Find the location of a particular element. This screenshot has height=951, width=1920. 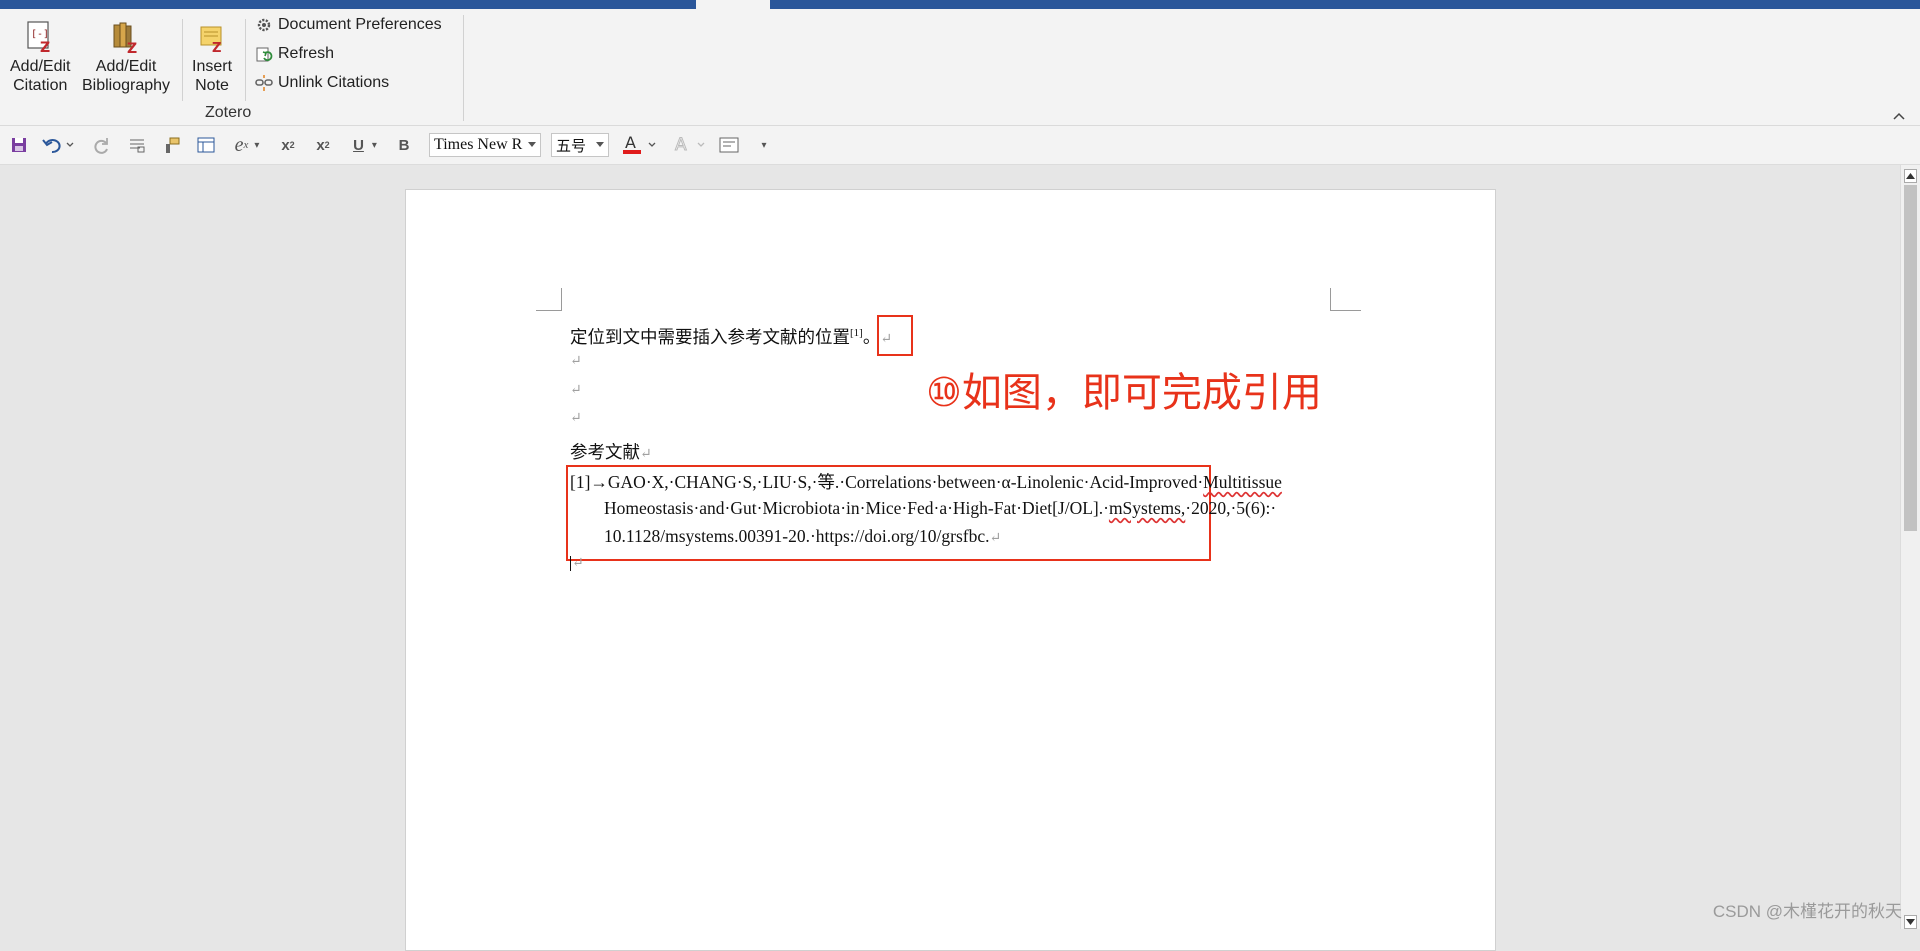

save-icon is located at coordinates (19, 145).